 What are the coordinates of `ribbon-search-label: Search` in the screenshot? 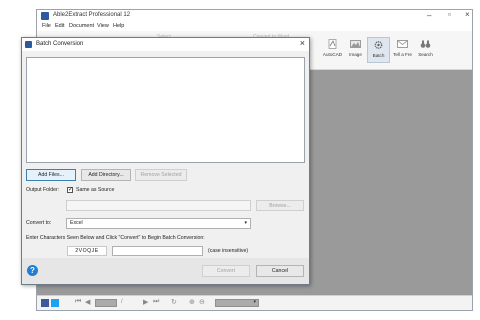 It's located at (425, 54).